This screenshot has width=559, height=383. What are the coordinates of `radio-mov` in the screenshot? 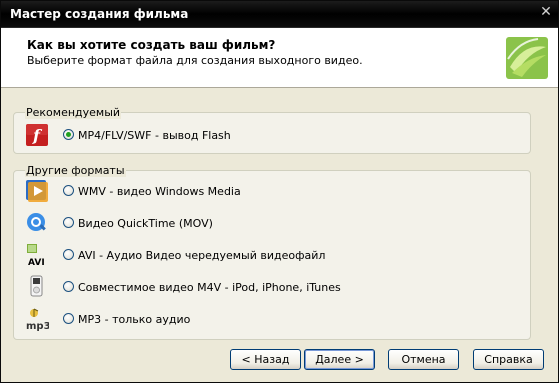 It's located at (68, 222).